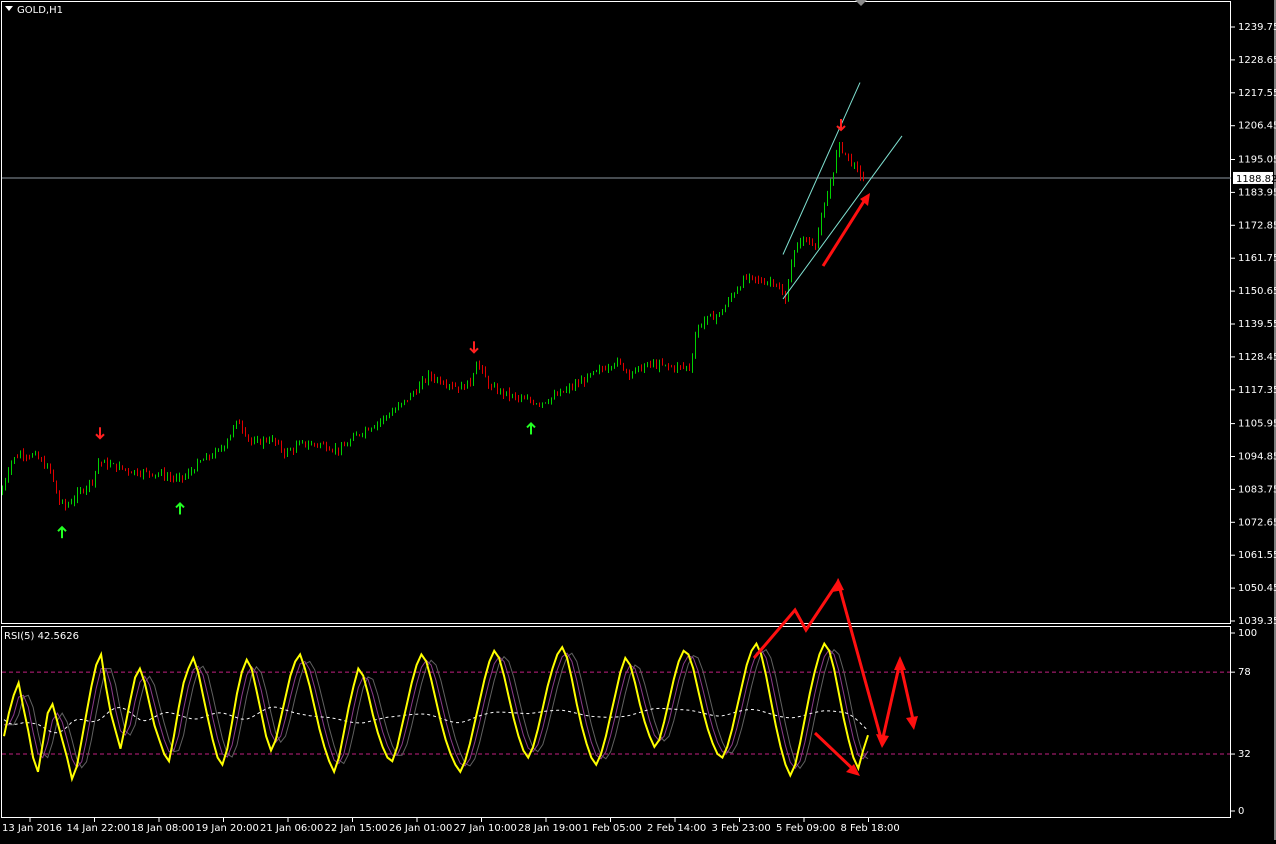 The width and height of the screenshot is (1276, 844). I want to click on time-tick-label: 14 Jan 22:00, so click(98, 828).